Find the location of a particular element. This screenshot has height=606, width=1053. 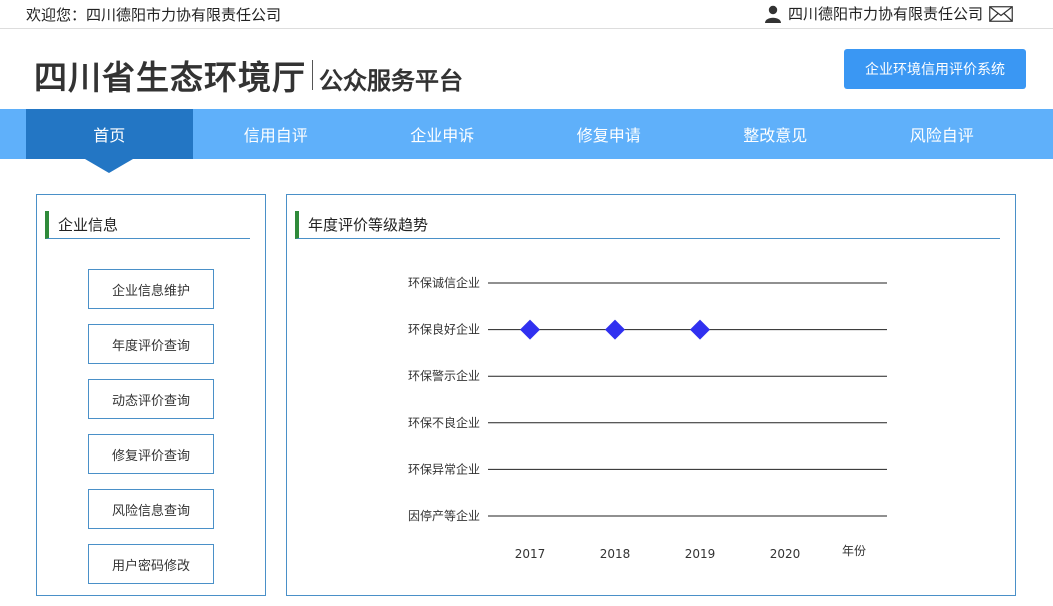

nav-item-home: 首页 is located at coordinates (109, 141).